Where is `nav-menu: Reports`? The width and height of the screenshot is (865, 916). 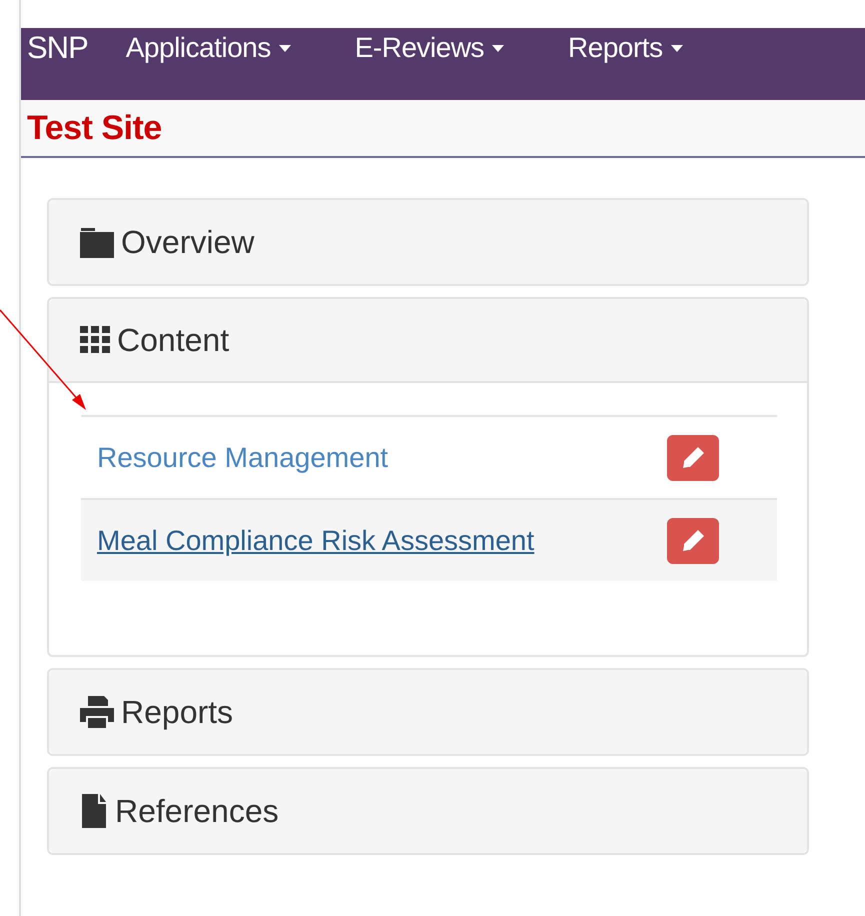 nav-menu: Reports is located at coordinates (625, 48).